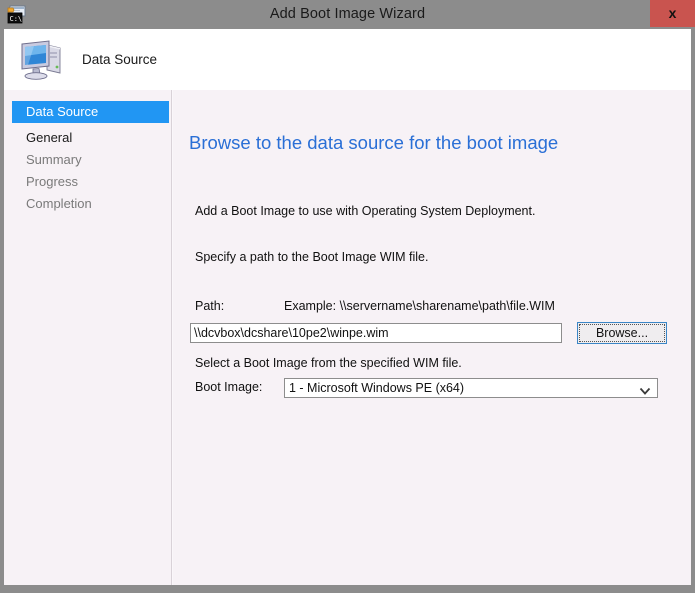  I want to click on window-title: Add Boot Image Wizard, so click(347, 14).